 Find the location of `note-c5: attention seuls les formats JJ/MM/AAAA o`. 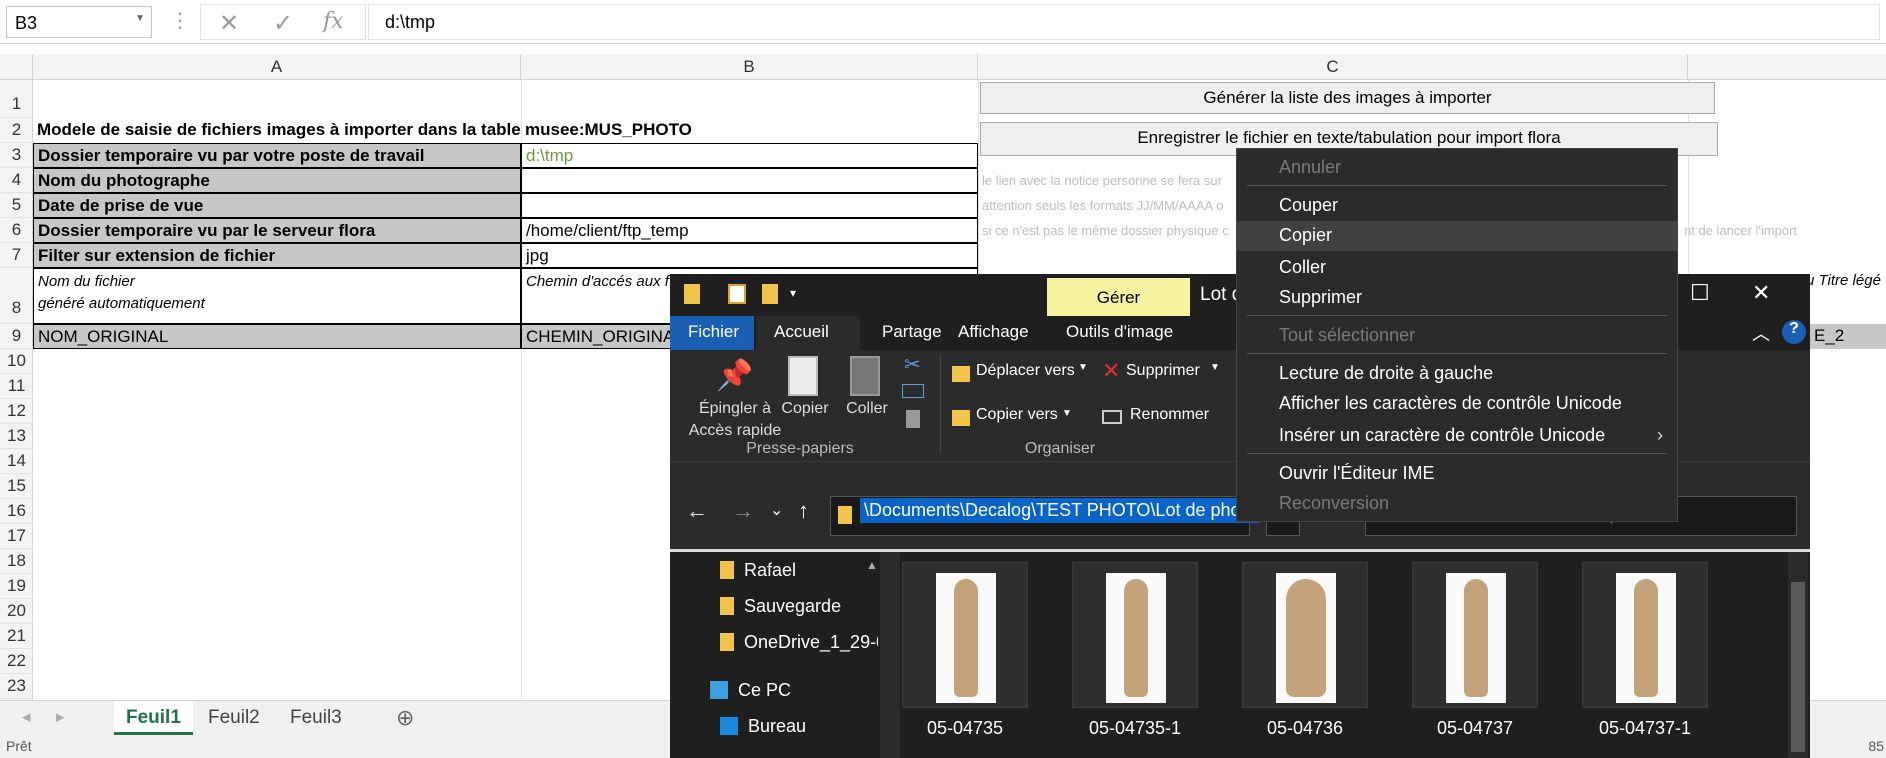

note-c5: attention seuls les formats JJ/MM/AAAA o is located at coordinates (1108, 205).